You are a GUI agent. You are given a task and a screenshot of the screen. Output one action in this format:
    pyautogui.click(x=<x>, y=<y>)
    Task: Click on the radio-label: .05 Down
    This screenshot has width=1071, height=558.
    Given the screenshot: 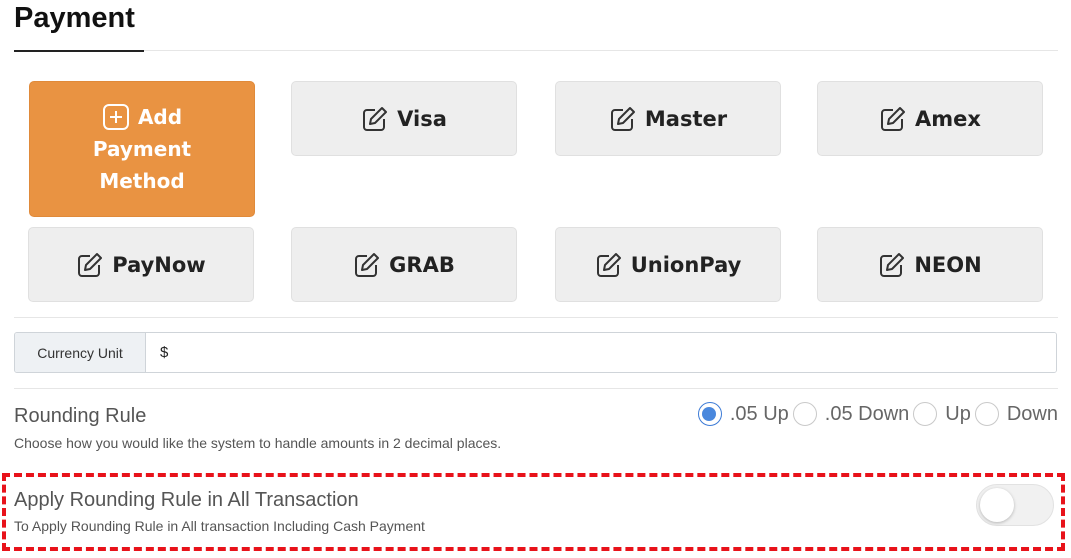 What is the action you would take?
    pyautogui.click(x=867, y=413)
    